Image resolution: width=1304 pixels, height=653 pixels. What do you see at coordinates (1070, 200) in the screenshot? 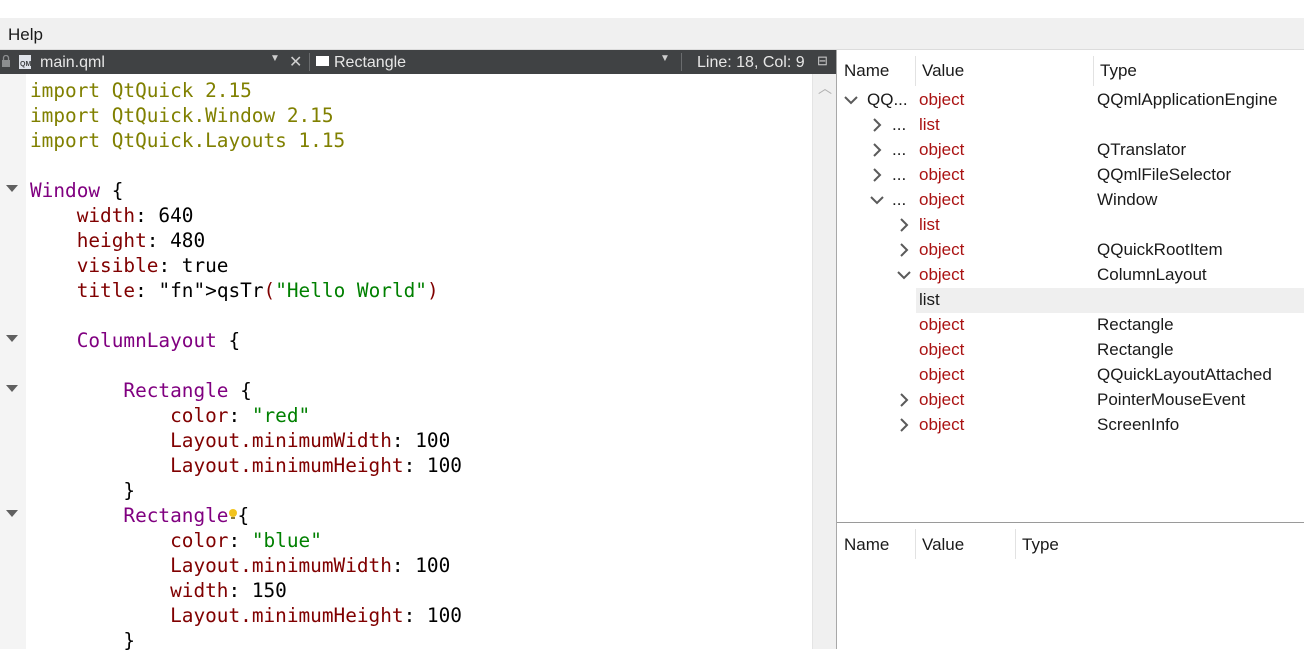
I see `tree-row: ... object Window` at bounding box center [1070, 200].